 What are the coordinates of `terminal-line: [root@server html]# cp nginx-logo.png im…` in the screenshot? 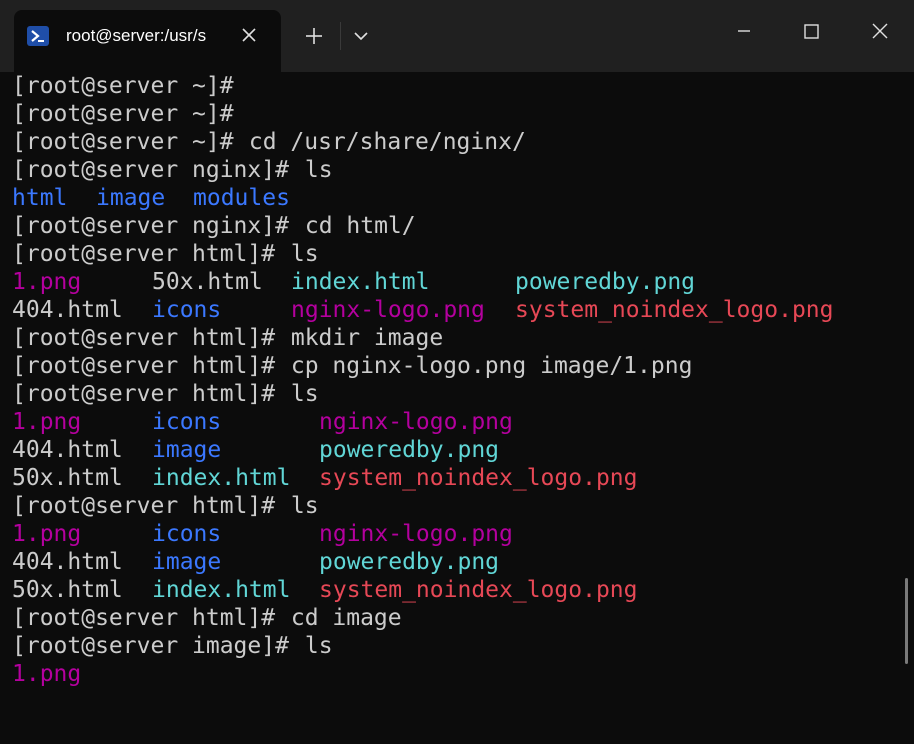 It's located at (352, 366).